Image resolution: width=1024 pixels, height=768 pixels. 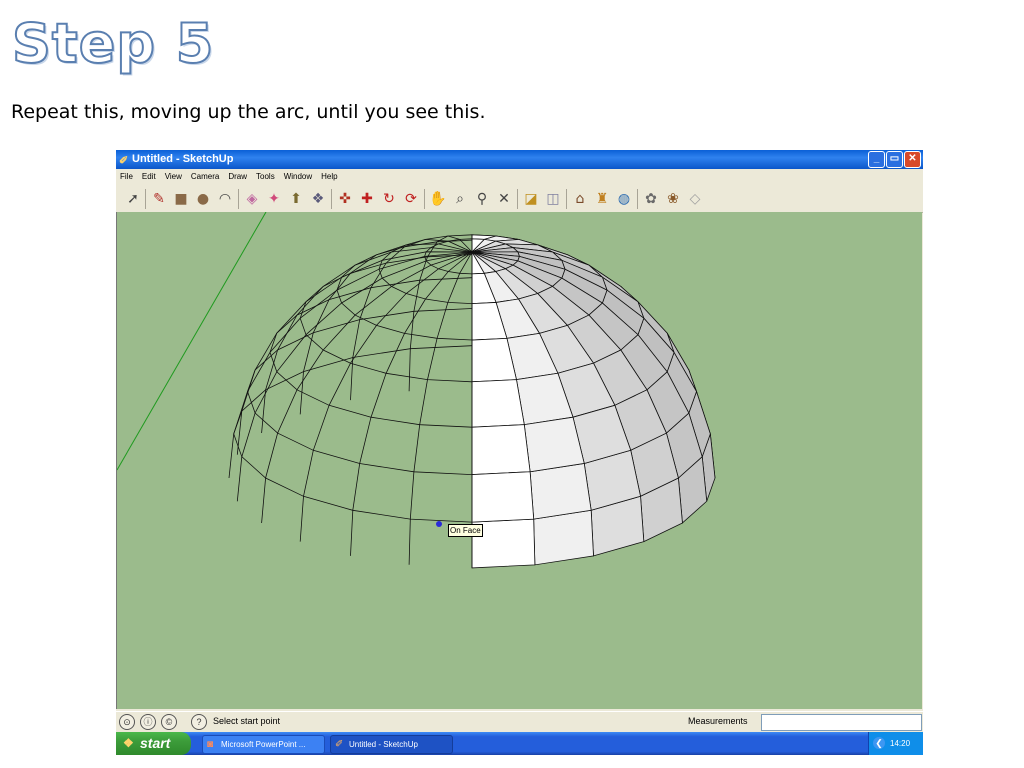 What do you see at coordinates (460, 199) in the screenshot?
I see `zoom-icon: ⌕` at bounding box center [460, 199].